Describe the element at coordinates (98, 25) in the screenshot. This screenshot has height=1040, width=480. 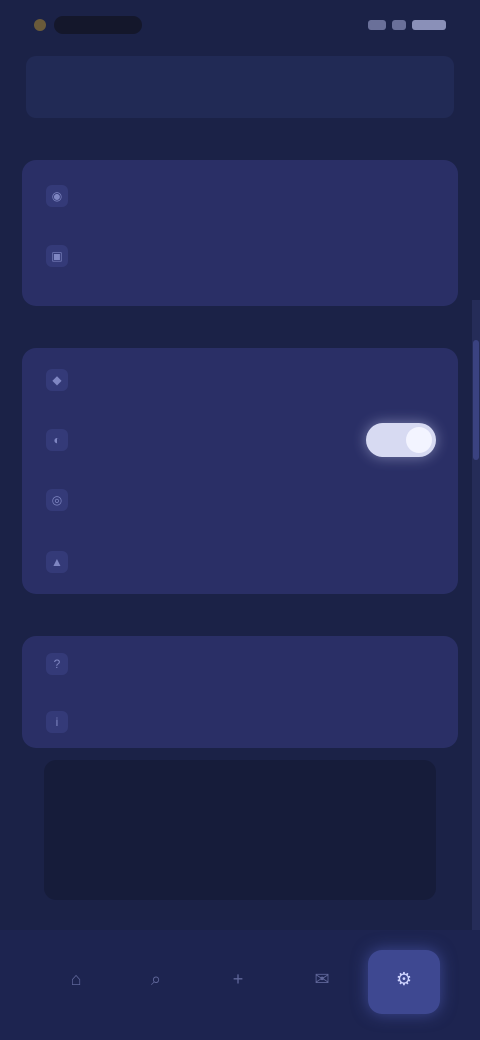
I see `status-pill` at that location.